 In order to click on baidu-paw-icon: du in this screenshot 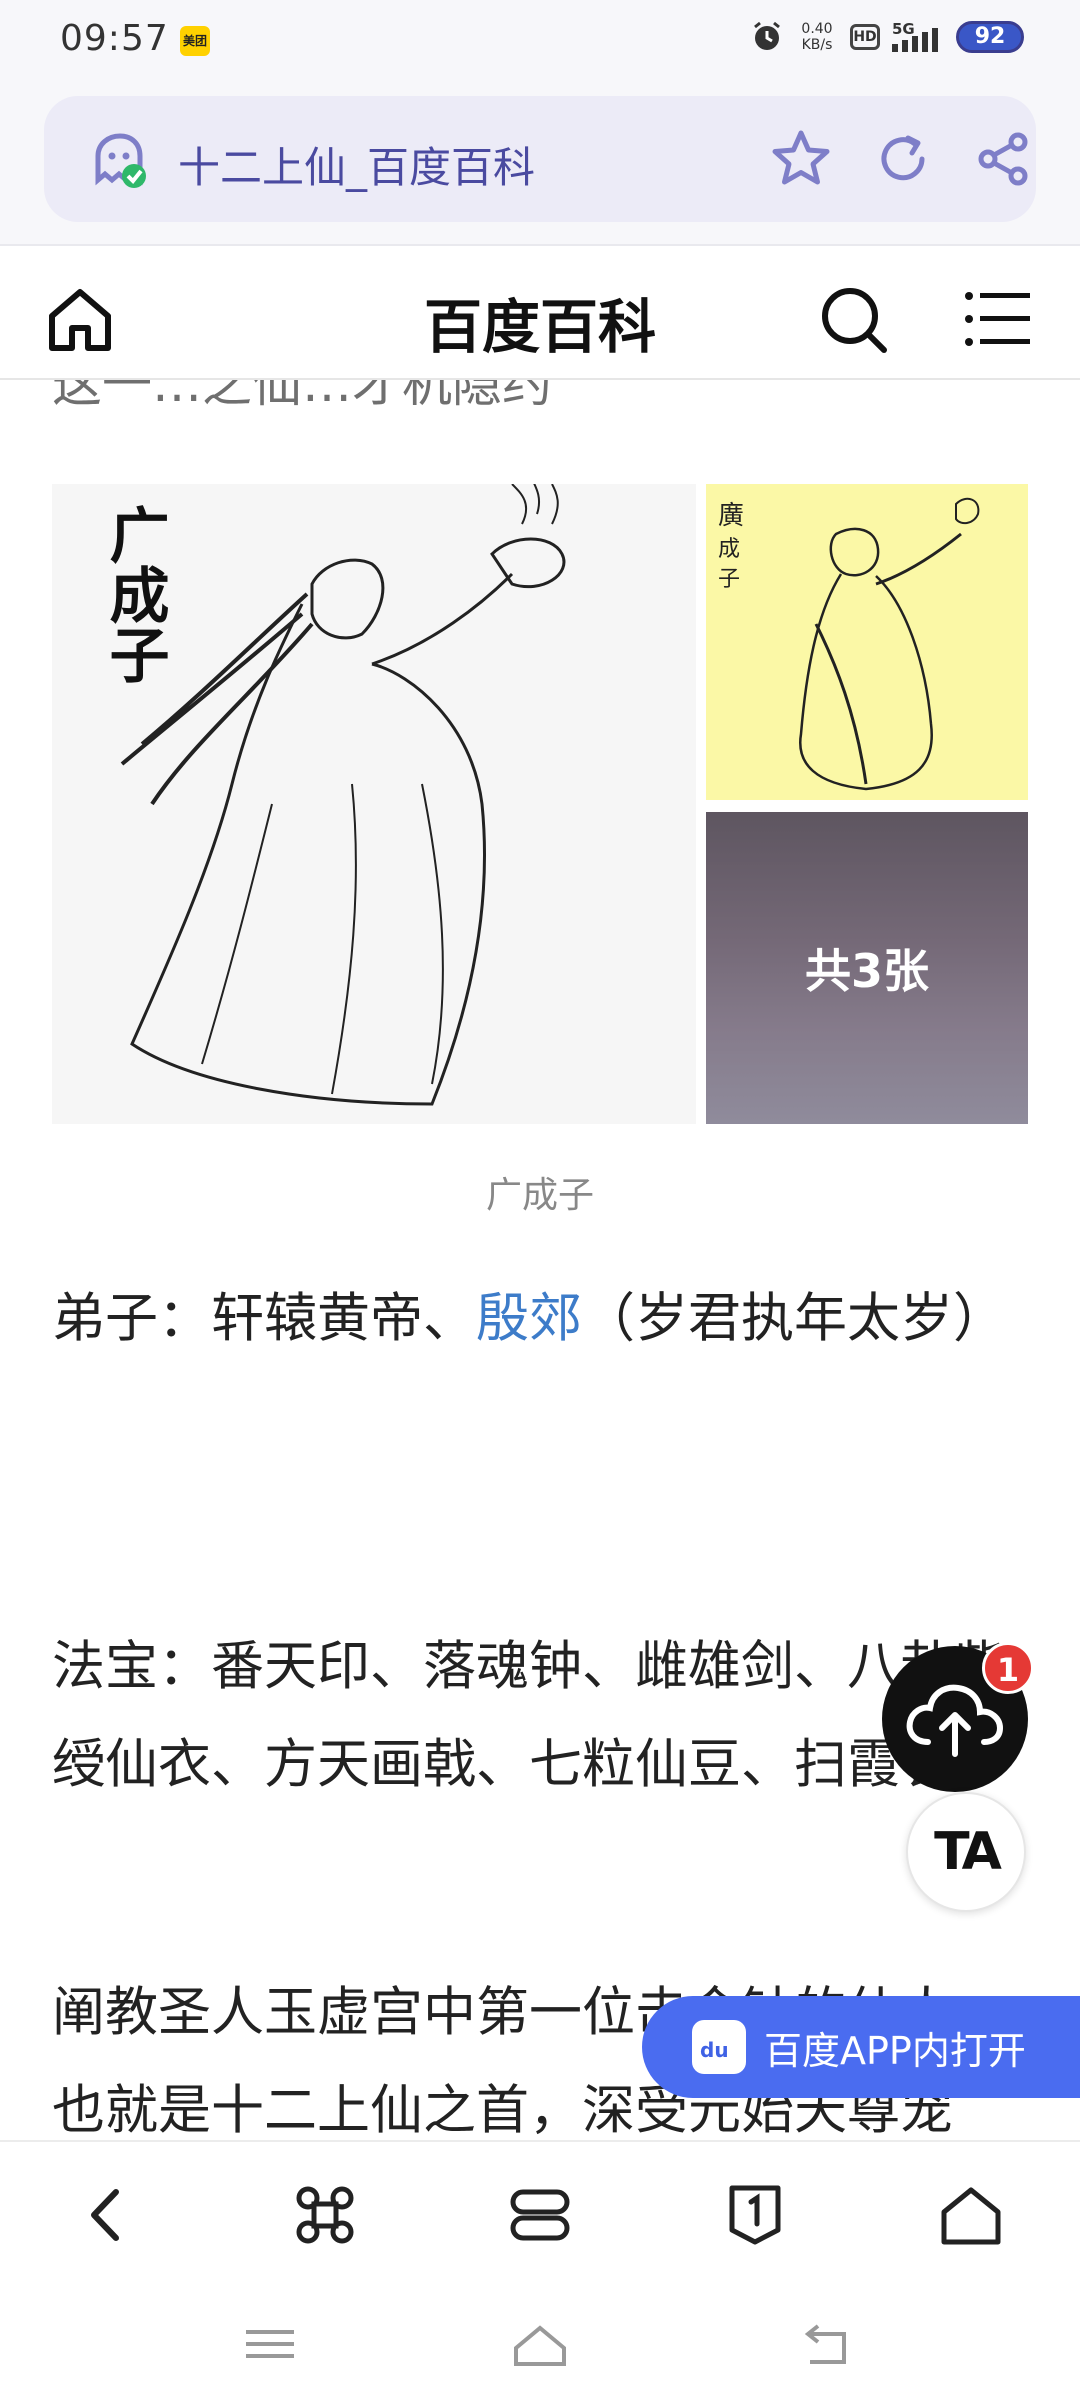, I will do `click(719, 2047)`.